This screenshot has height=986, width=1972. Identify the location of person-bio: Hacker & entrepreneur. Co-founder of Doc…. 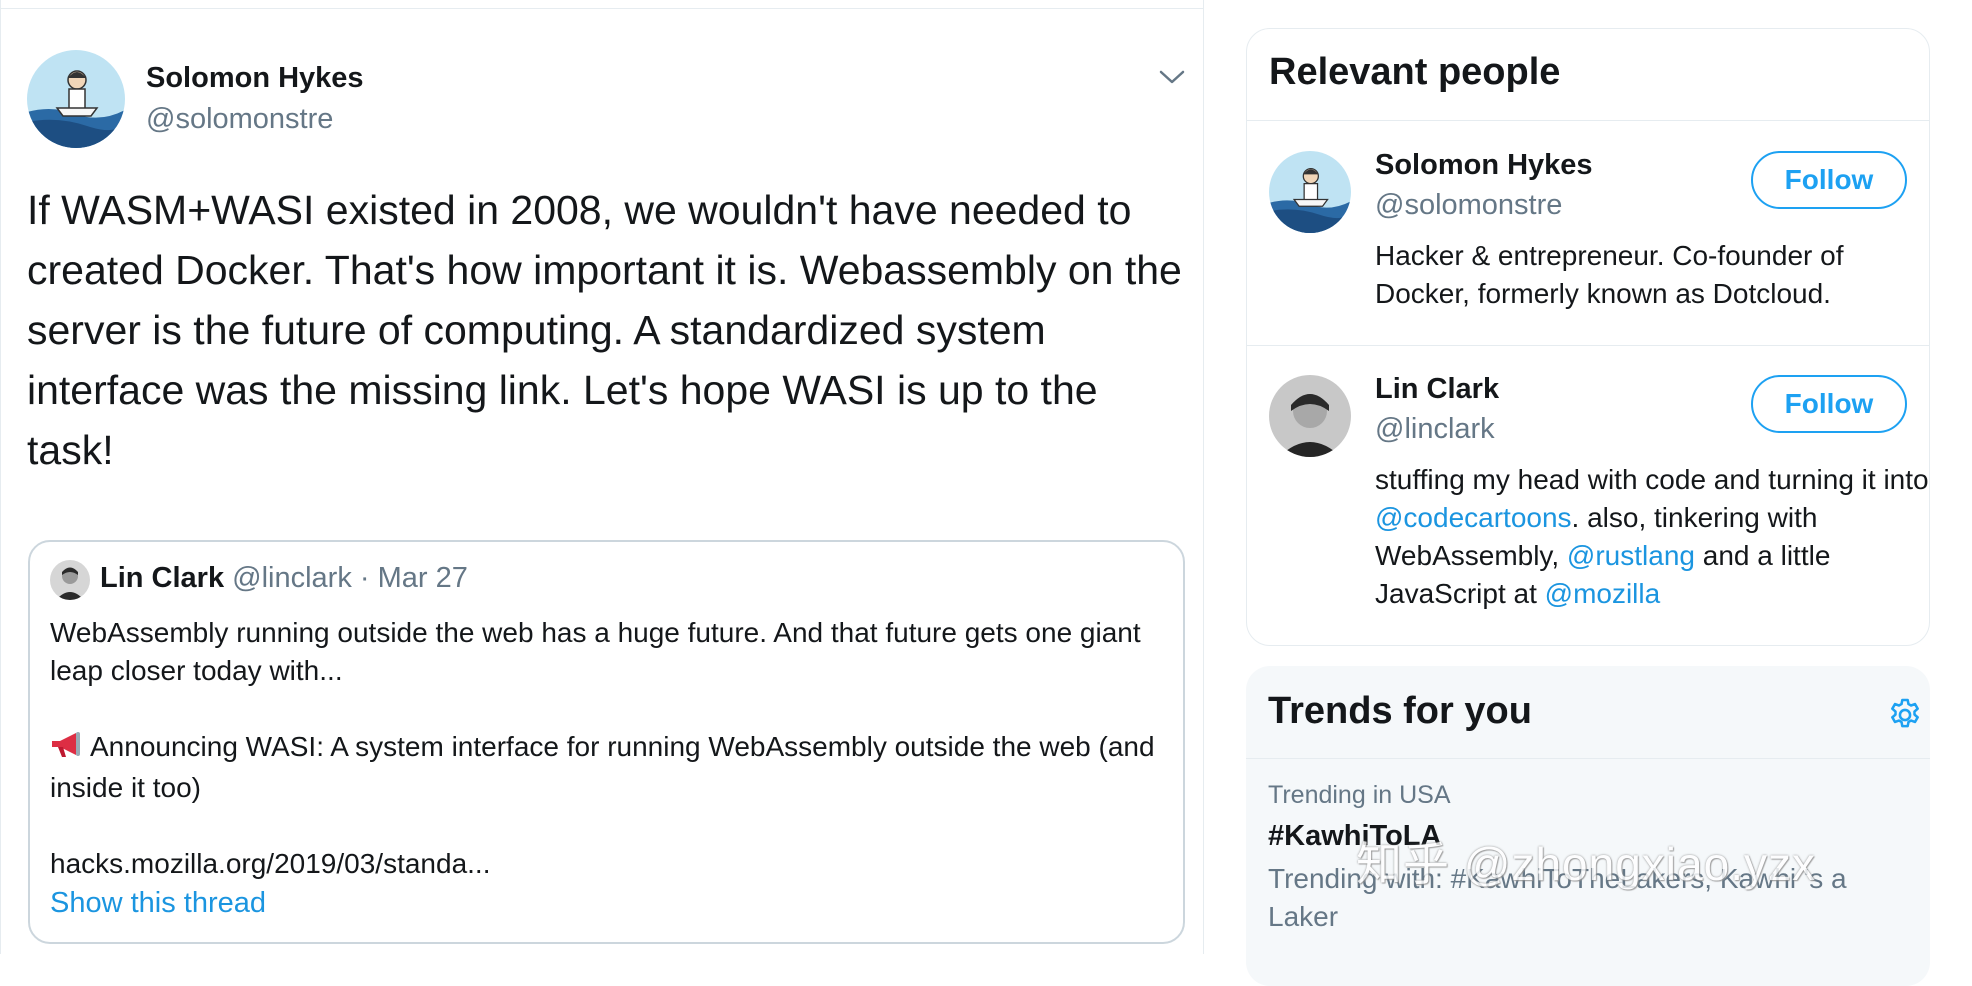
(1609, 274).